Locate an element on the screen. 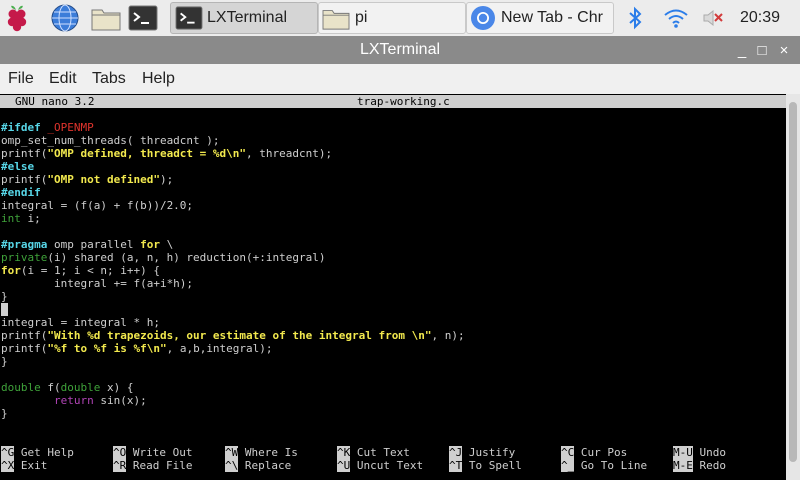 Image resolution: width=800 pixels, height=480 pixels. menu-tabs: Tabs is located at coordinates (109, 79).